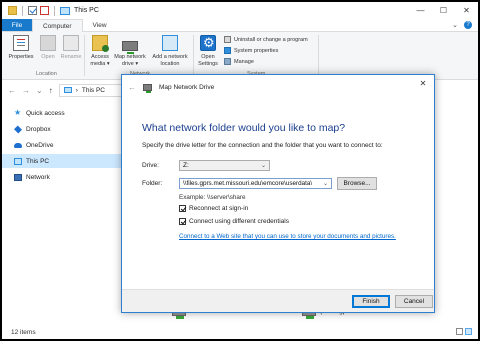 Image resolution: width=480 pixels, height=341 pixels. Describe the element at coordinates (100, 51) in the screenshot. I see `access-media-button: Access media ▾` at that location.